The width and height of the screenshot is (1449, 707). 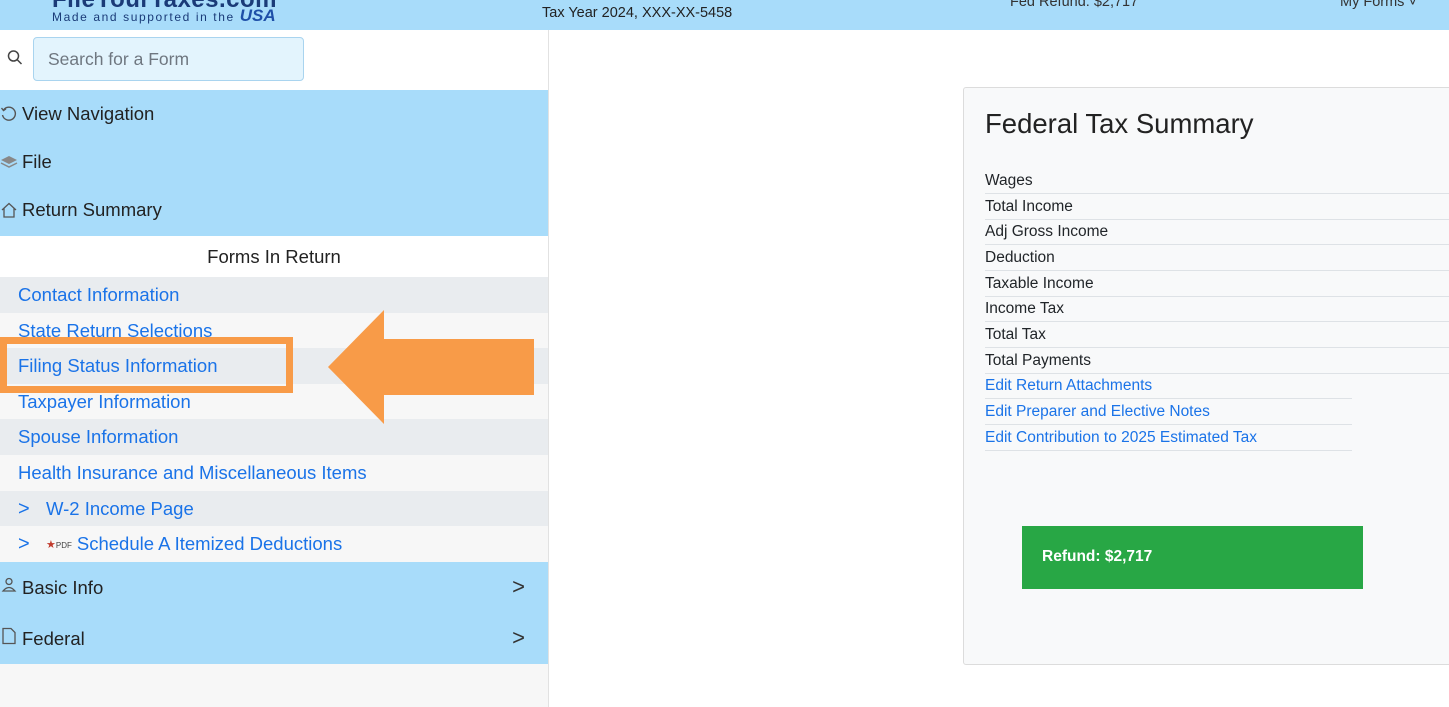 What do you see at coordinates (143, 17) in the screenshot?
I see `brand-tagline-text: Made and supported in the` at bounding box center [143, 17].